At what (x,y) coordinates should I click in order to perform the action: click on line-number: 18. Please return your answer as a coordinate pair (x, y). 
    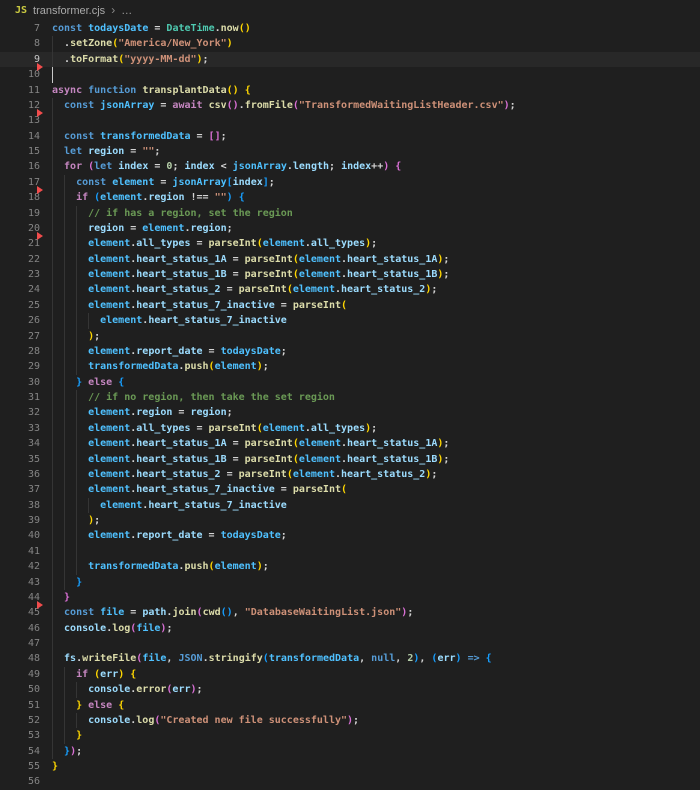
    Looking at the image, I should click on (20, 197).